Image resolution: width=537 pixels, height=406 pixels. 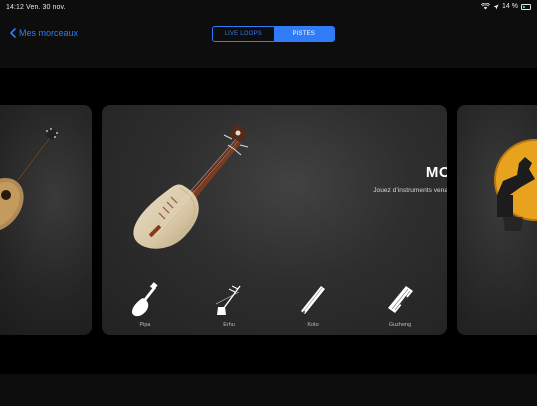 What do you see at coordinates (268, 10) in the screenshot?
I see `status-bar: 14:12 Ven. 30 nov. 14 %` at bounding box center [268, 10].